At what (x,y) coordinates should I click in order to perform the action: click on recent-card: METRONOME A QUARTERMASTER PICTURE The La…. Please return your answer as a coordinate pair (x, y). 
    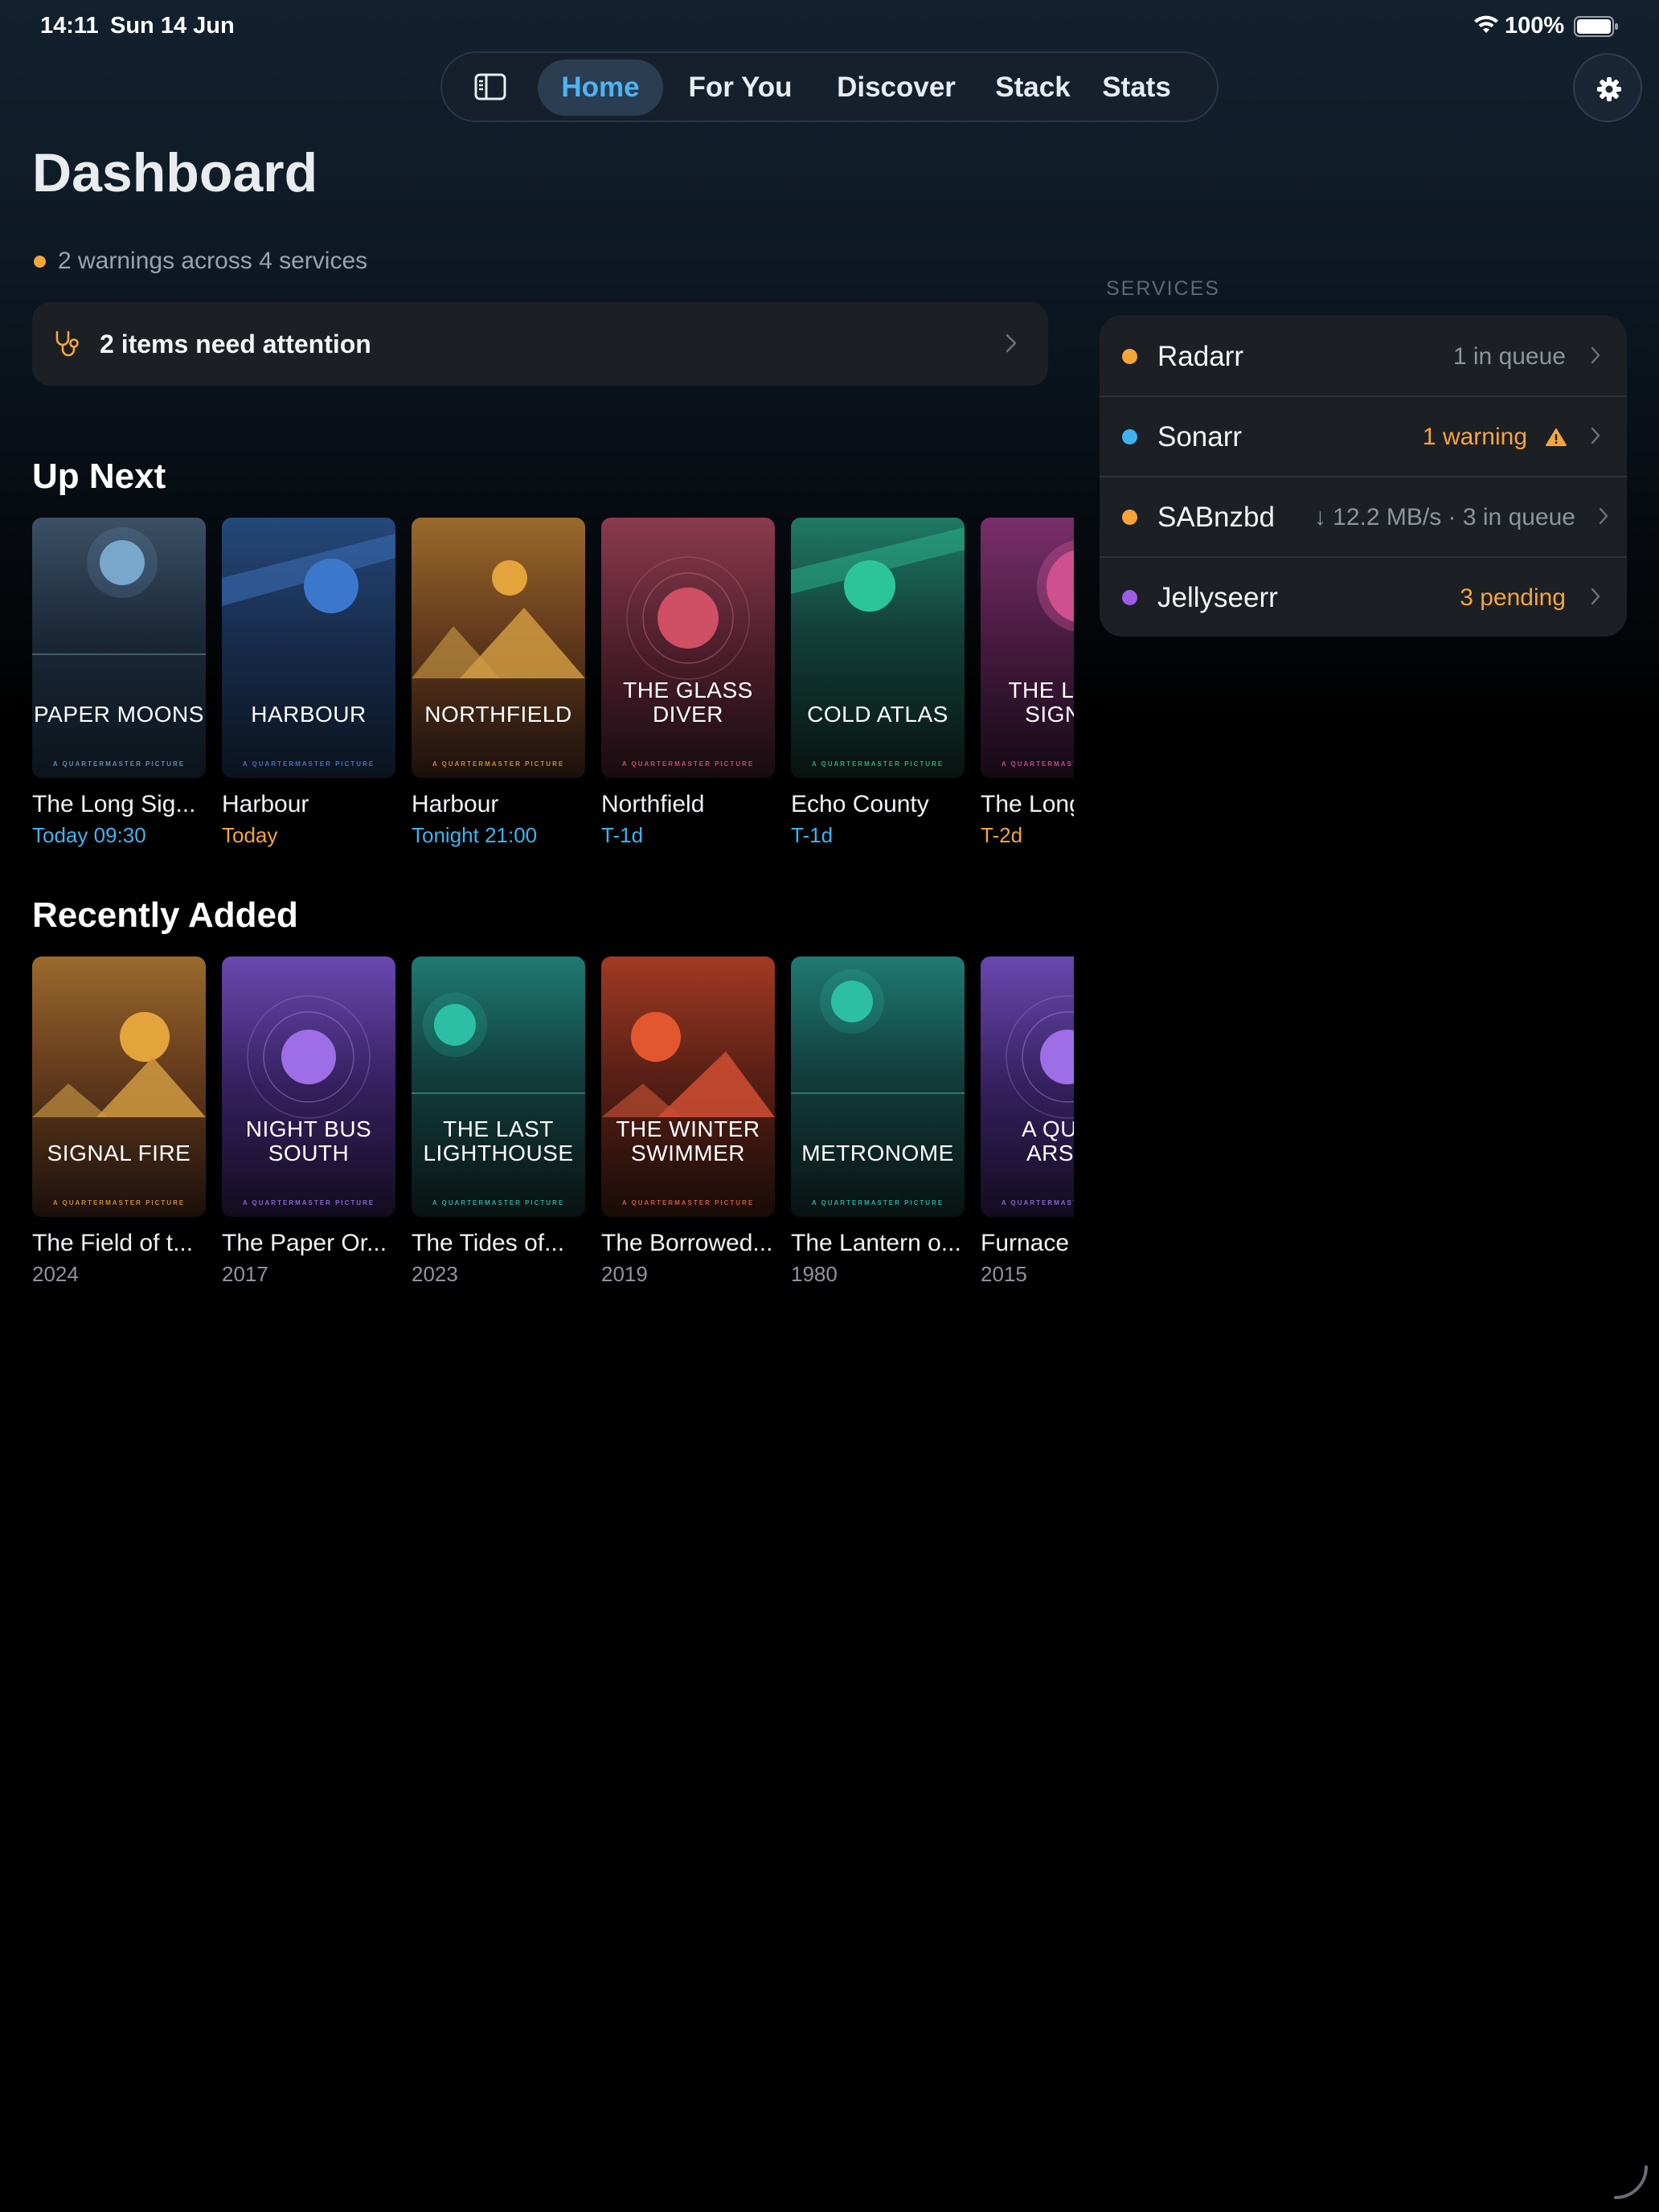
    Looking at the image, I should click on (878, 1121).